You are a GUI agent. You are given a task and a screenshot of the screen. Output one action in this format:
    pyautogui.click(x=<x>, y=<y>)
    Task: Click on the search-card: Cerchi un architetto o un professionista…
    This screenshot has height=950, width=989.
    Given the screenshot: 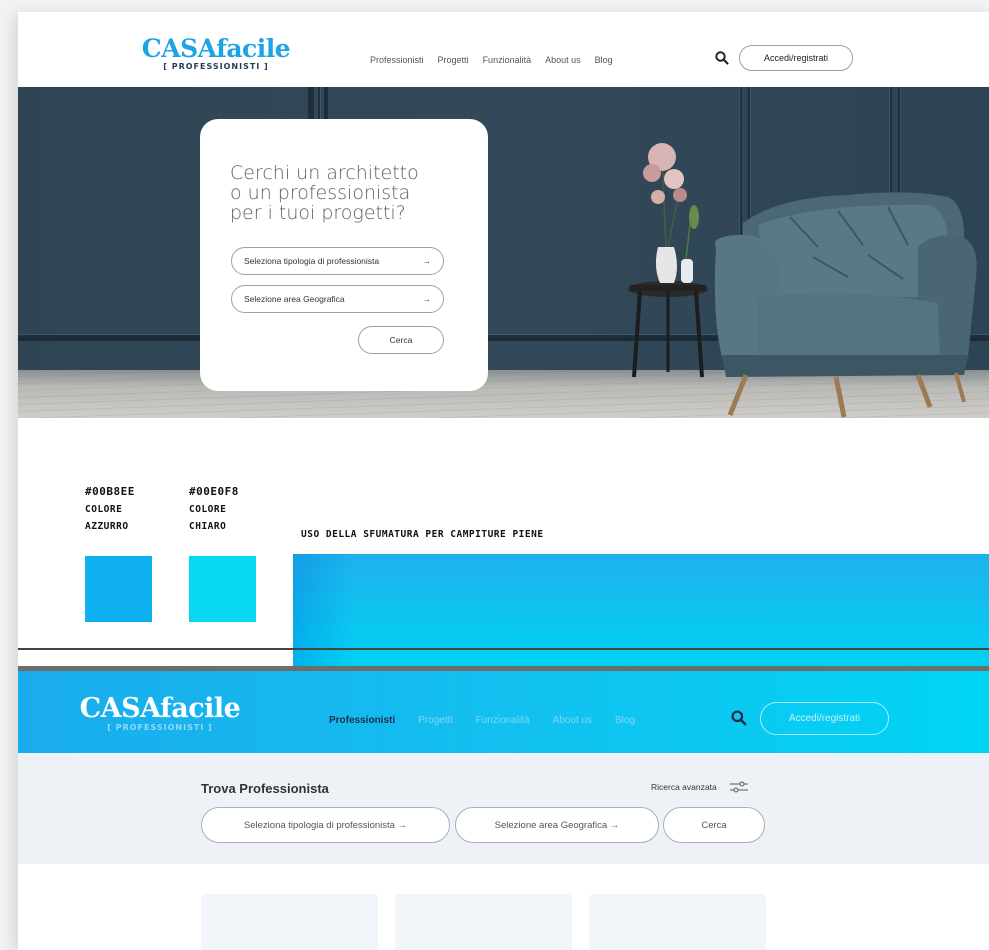 What is the action you would take?
    pyautogui.click(x=344, y=255)
    